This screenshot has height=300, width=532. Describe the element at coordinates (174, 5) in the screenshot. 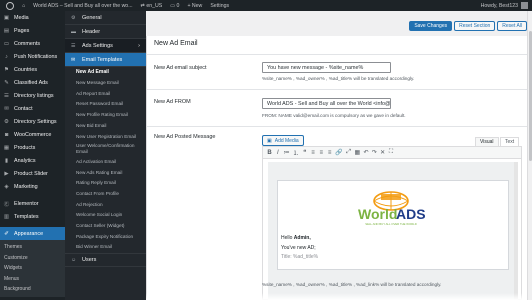

I see `comments-link: ▭ 0` at that location.